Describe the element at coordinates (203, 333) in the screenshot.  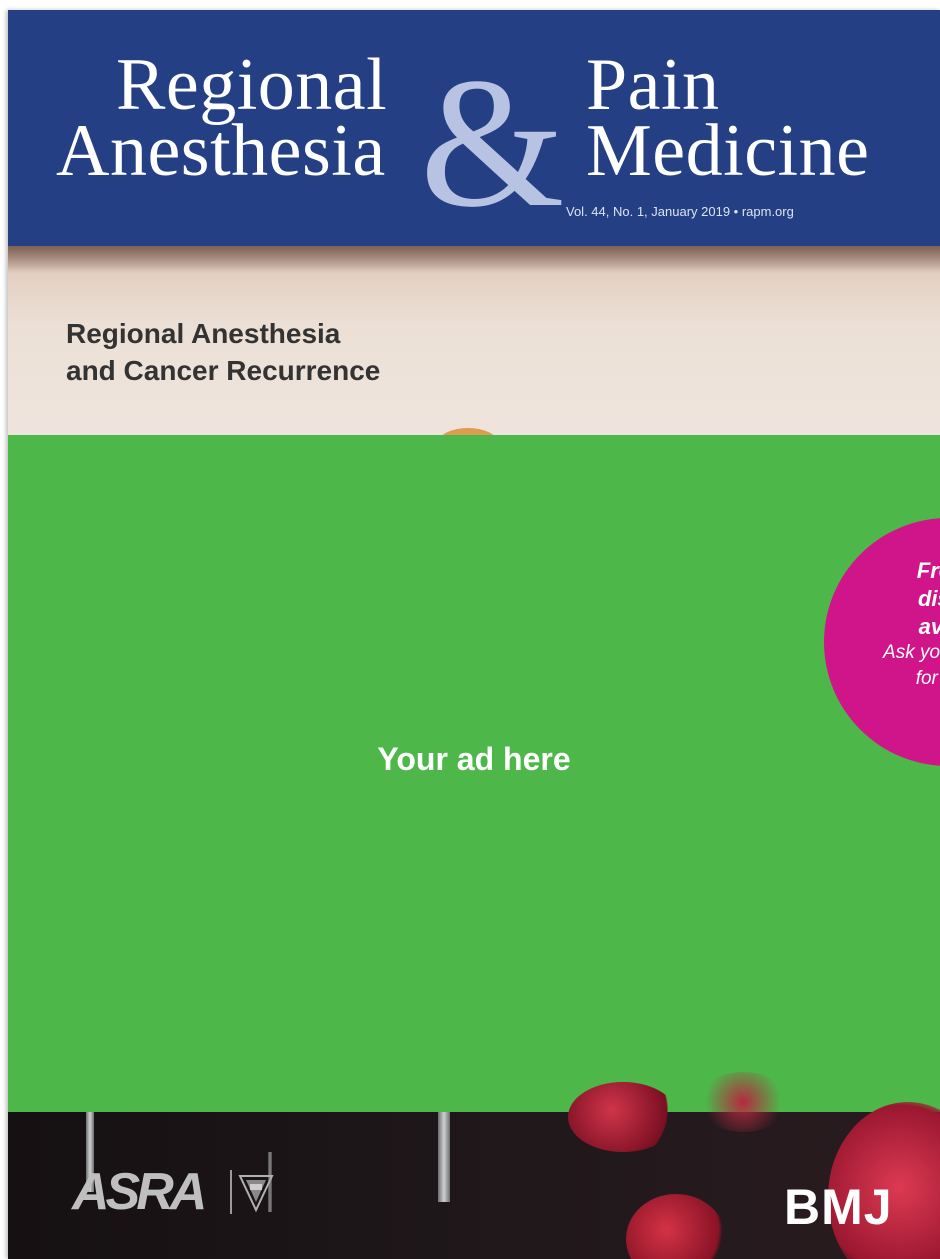
I see `cover-headline-line1: Regional Anesthesia` at that location.